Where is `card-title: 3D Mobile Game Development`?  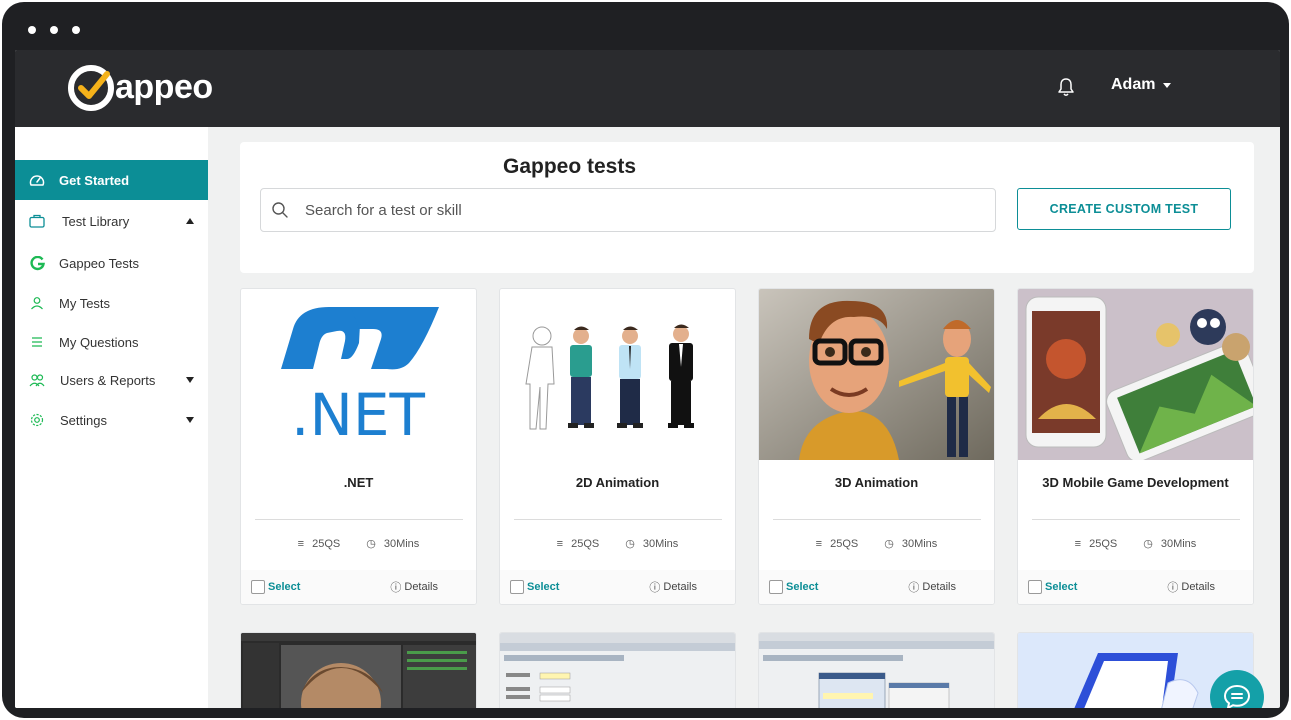 card-title: 3D Mobile Game Development is located at coordinates (1135, 482).